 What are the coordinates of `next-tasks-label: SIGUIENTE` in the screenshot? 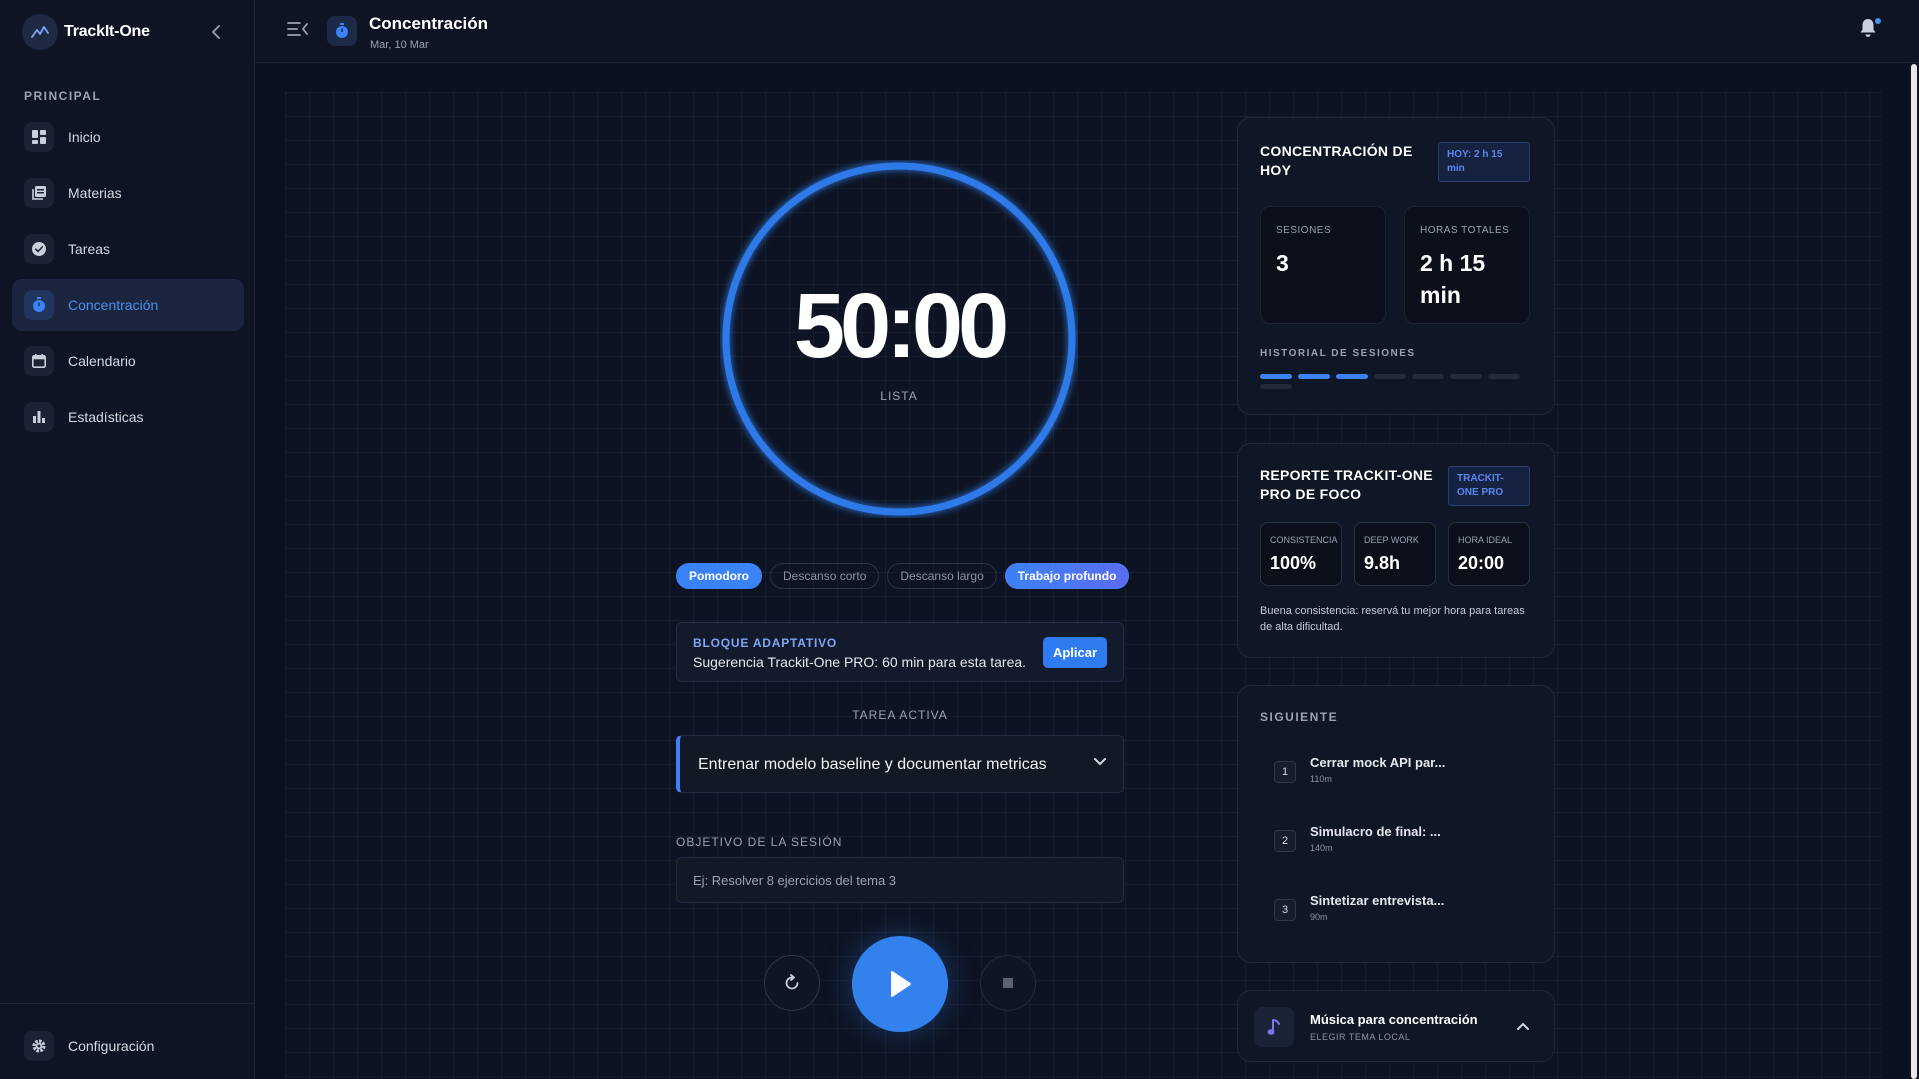 It's located at (1299, 717).